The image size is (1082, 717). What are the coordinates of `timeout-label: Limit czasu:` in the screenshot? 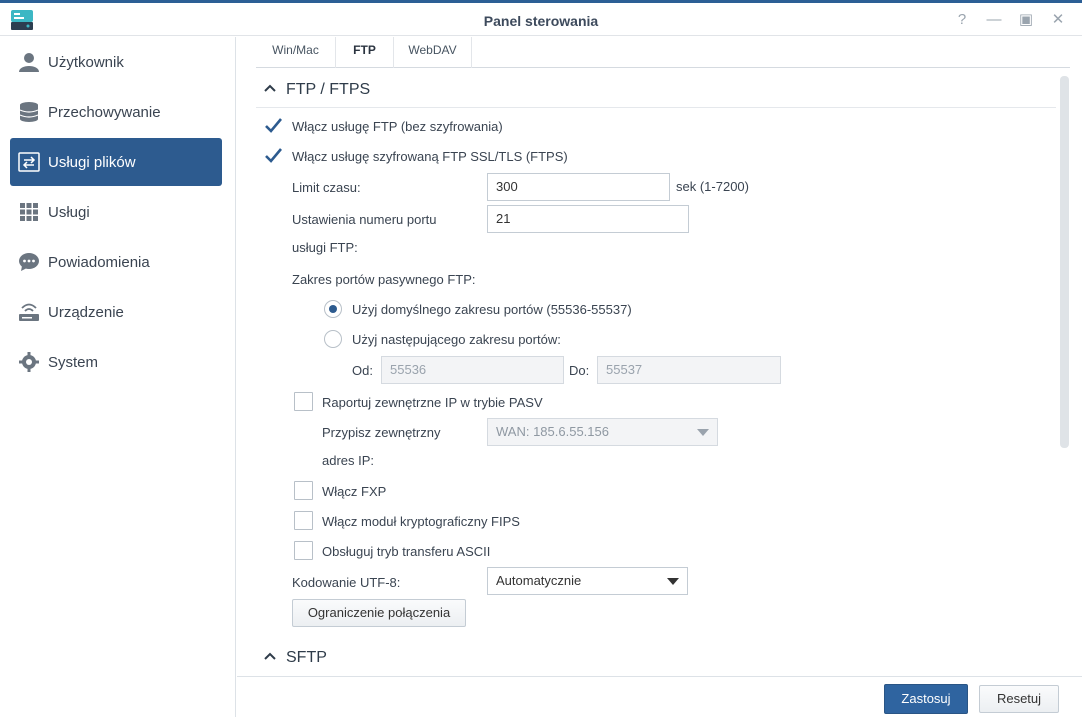 It's located at (326, 187).